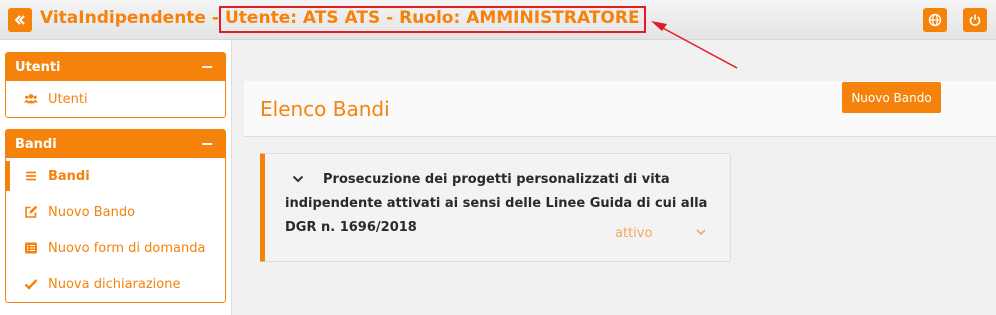 Image resolution: width=996 pixels, height=315 pixels. What do you see at coordinates (92, 212) in the screenshot?
I see `sidebar-item-label: Nuovo Bando` at bounding box center [92, 212].